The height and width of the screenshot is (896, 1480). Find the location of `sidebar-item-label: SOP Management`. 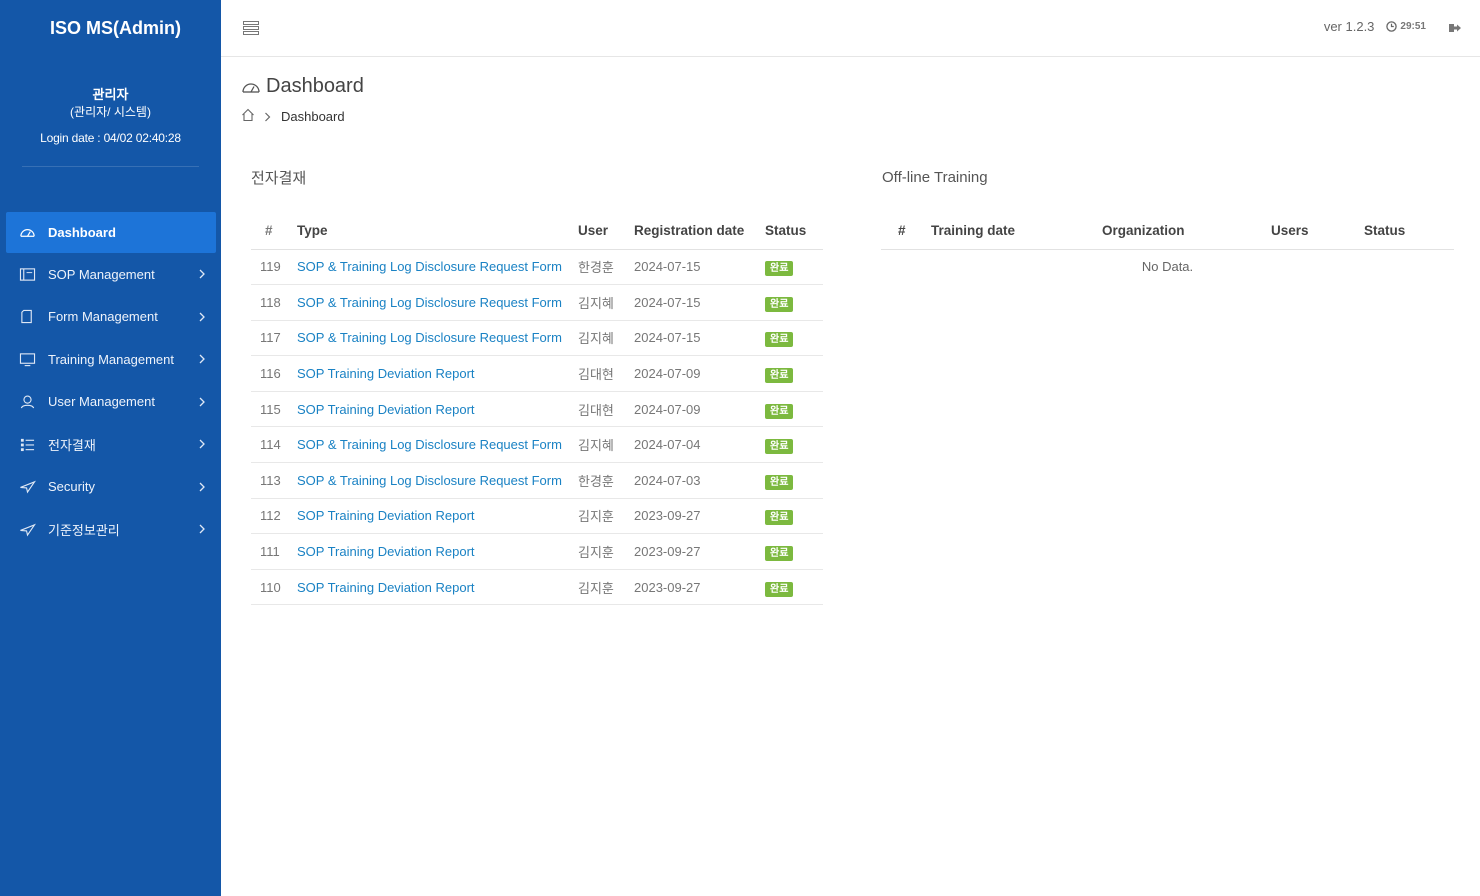

sidebar-item-label: SOP Management is located at coordinates (101, 274).